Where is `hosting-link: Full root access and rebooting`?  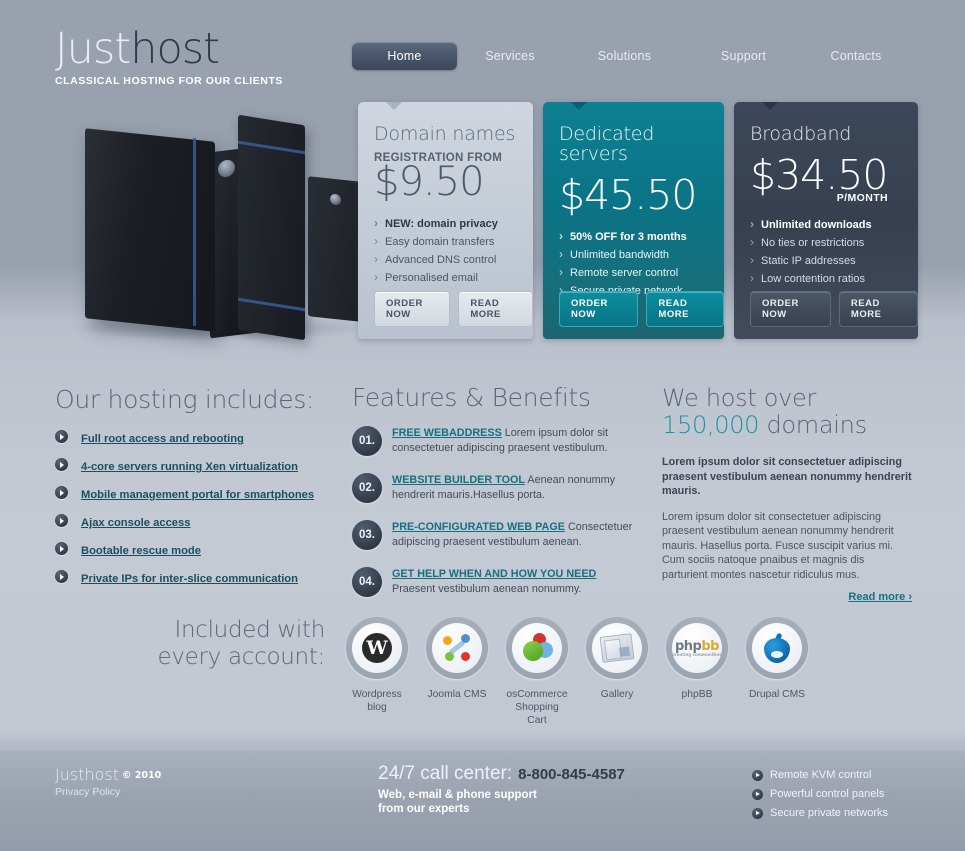
hosting-link: Full root access and rebooting is located at coordinates (162, 439).